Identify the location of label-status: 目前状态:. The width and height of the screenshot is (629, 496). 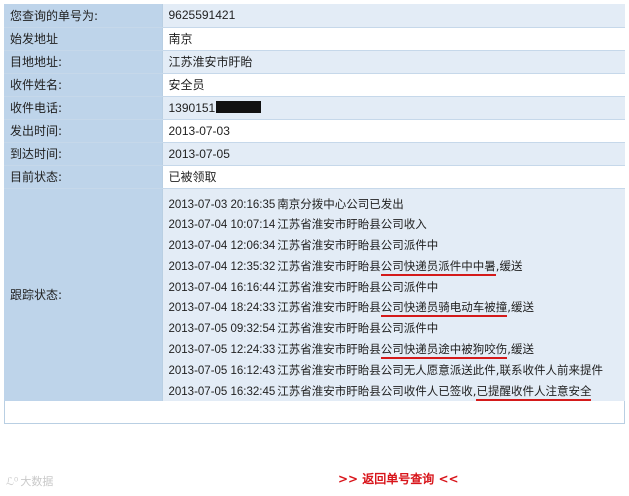
(83, 177).